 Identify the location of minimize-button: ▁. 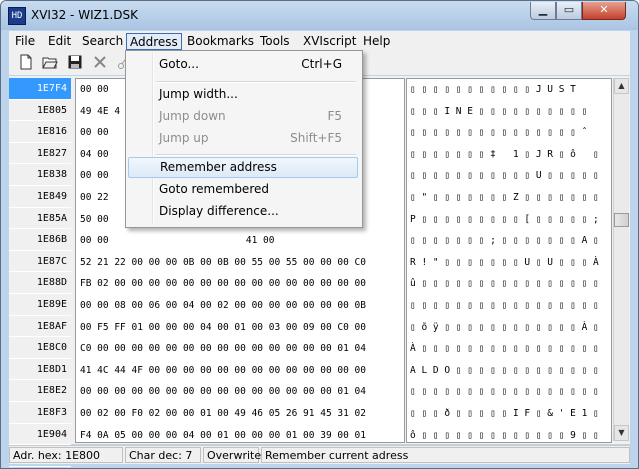
(543, 11).